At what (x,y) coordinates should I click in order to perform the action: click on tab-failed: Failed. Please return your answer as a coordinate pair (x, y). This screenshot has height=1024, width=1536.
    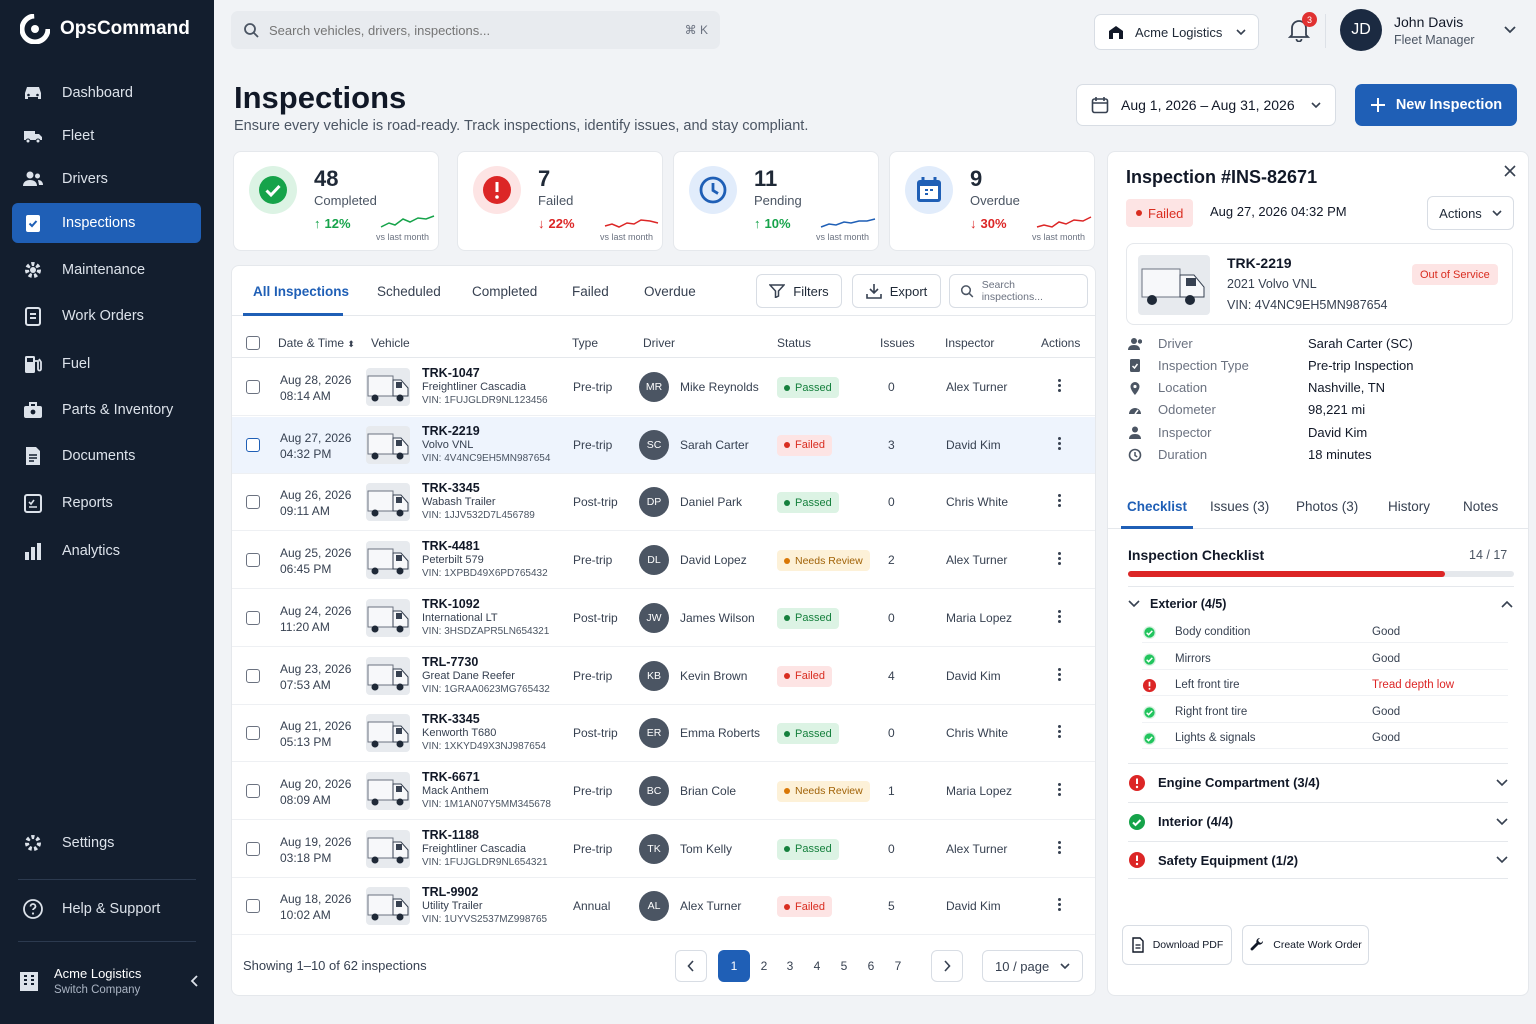
    Looking at the image, I should click on (590, 291).